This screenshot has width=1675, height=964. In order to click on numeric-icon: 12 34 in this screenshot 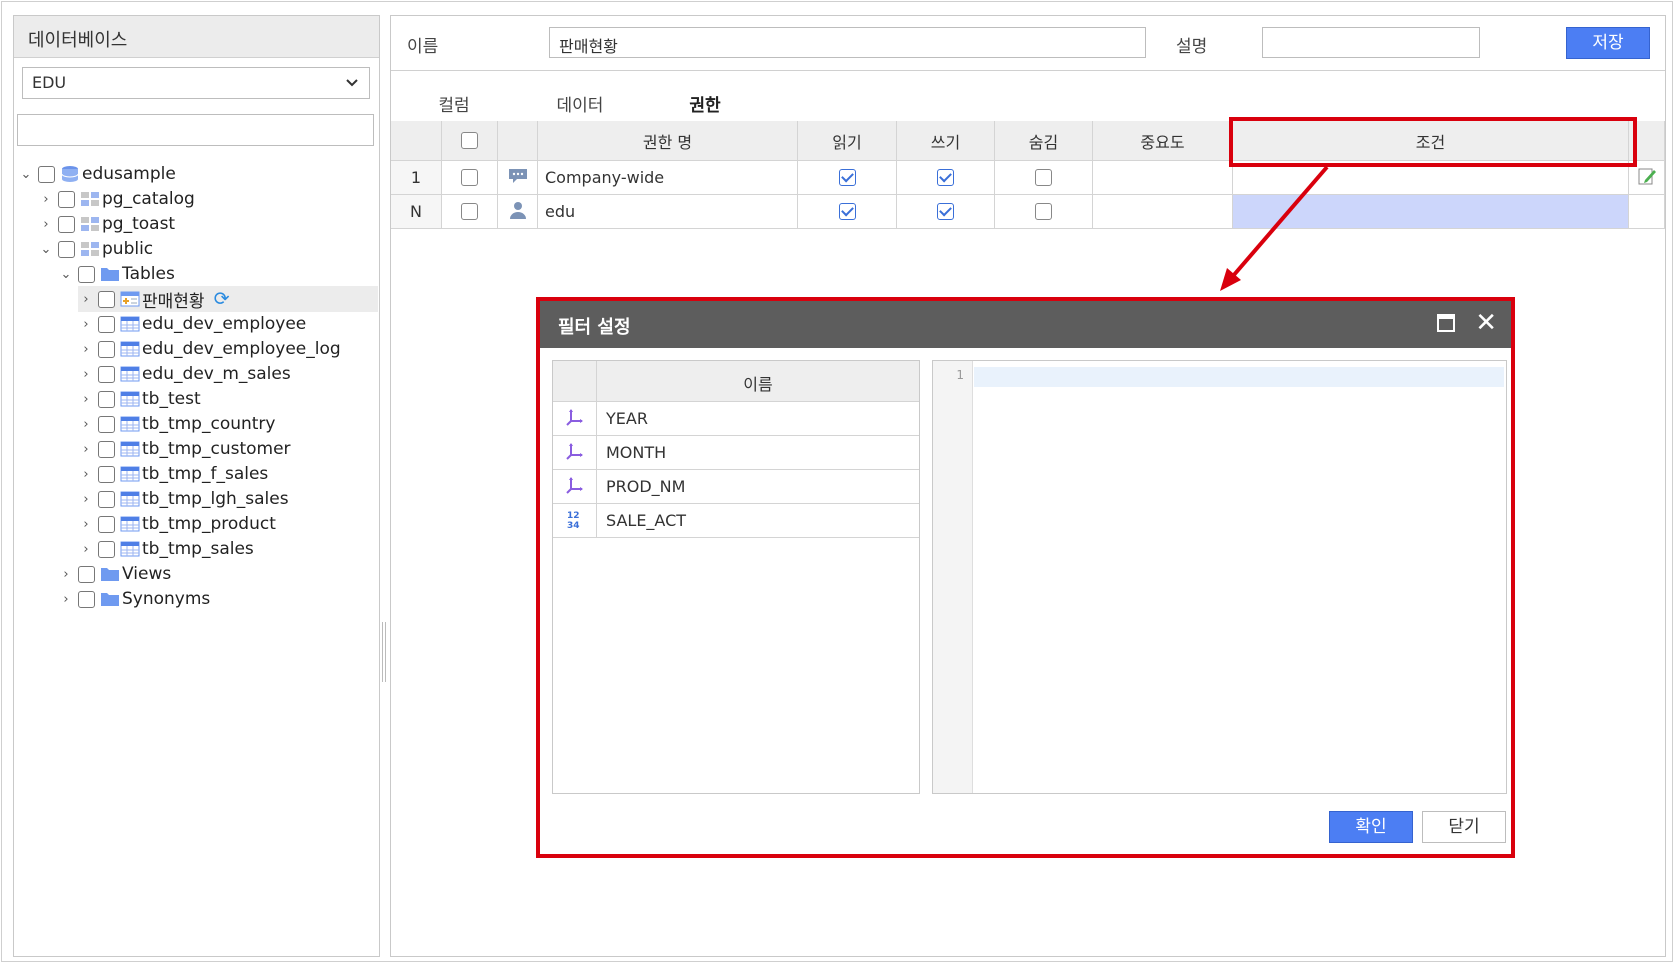, I will do `click(575, 521)`.